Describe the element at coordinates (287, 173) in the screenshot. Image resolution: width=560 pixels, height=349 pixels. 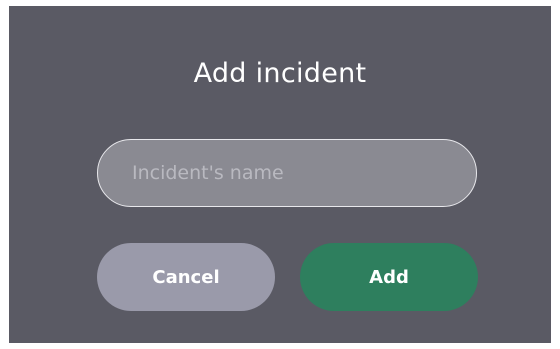
I see `incident-name-input` at that location.